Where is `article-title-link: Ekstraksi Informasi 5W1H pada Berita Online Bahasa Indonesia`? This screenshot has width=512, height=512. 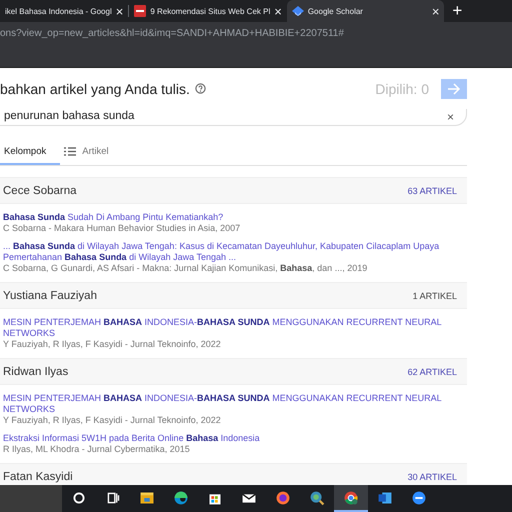
article-title-link: Ekstraksi Informasi 5W1H pada Berita Online Bahasa Indonesia is located at coordinates (235, 438).